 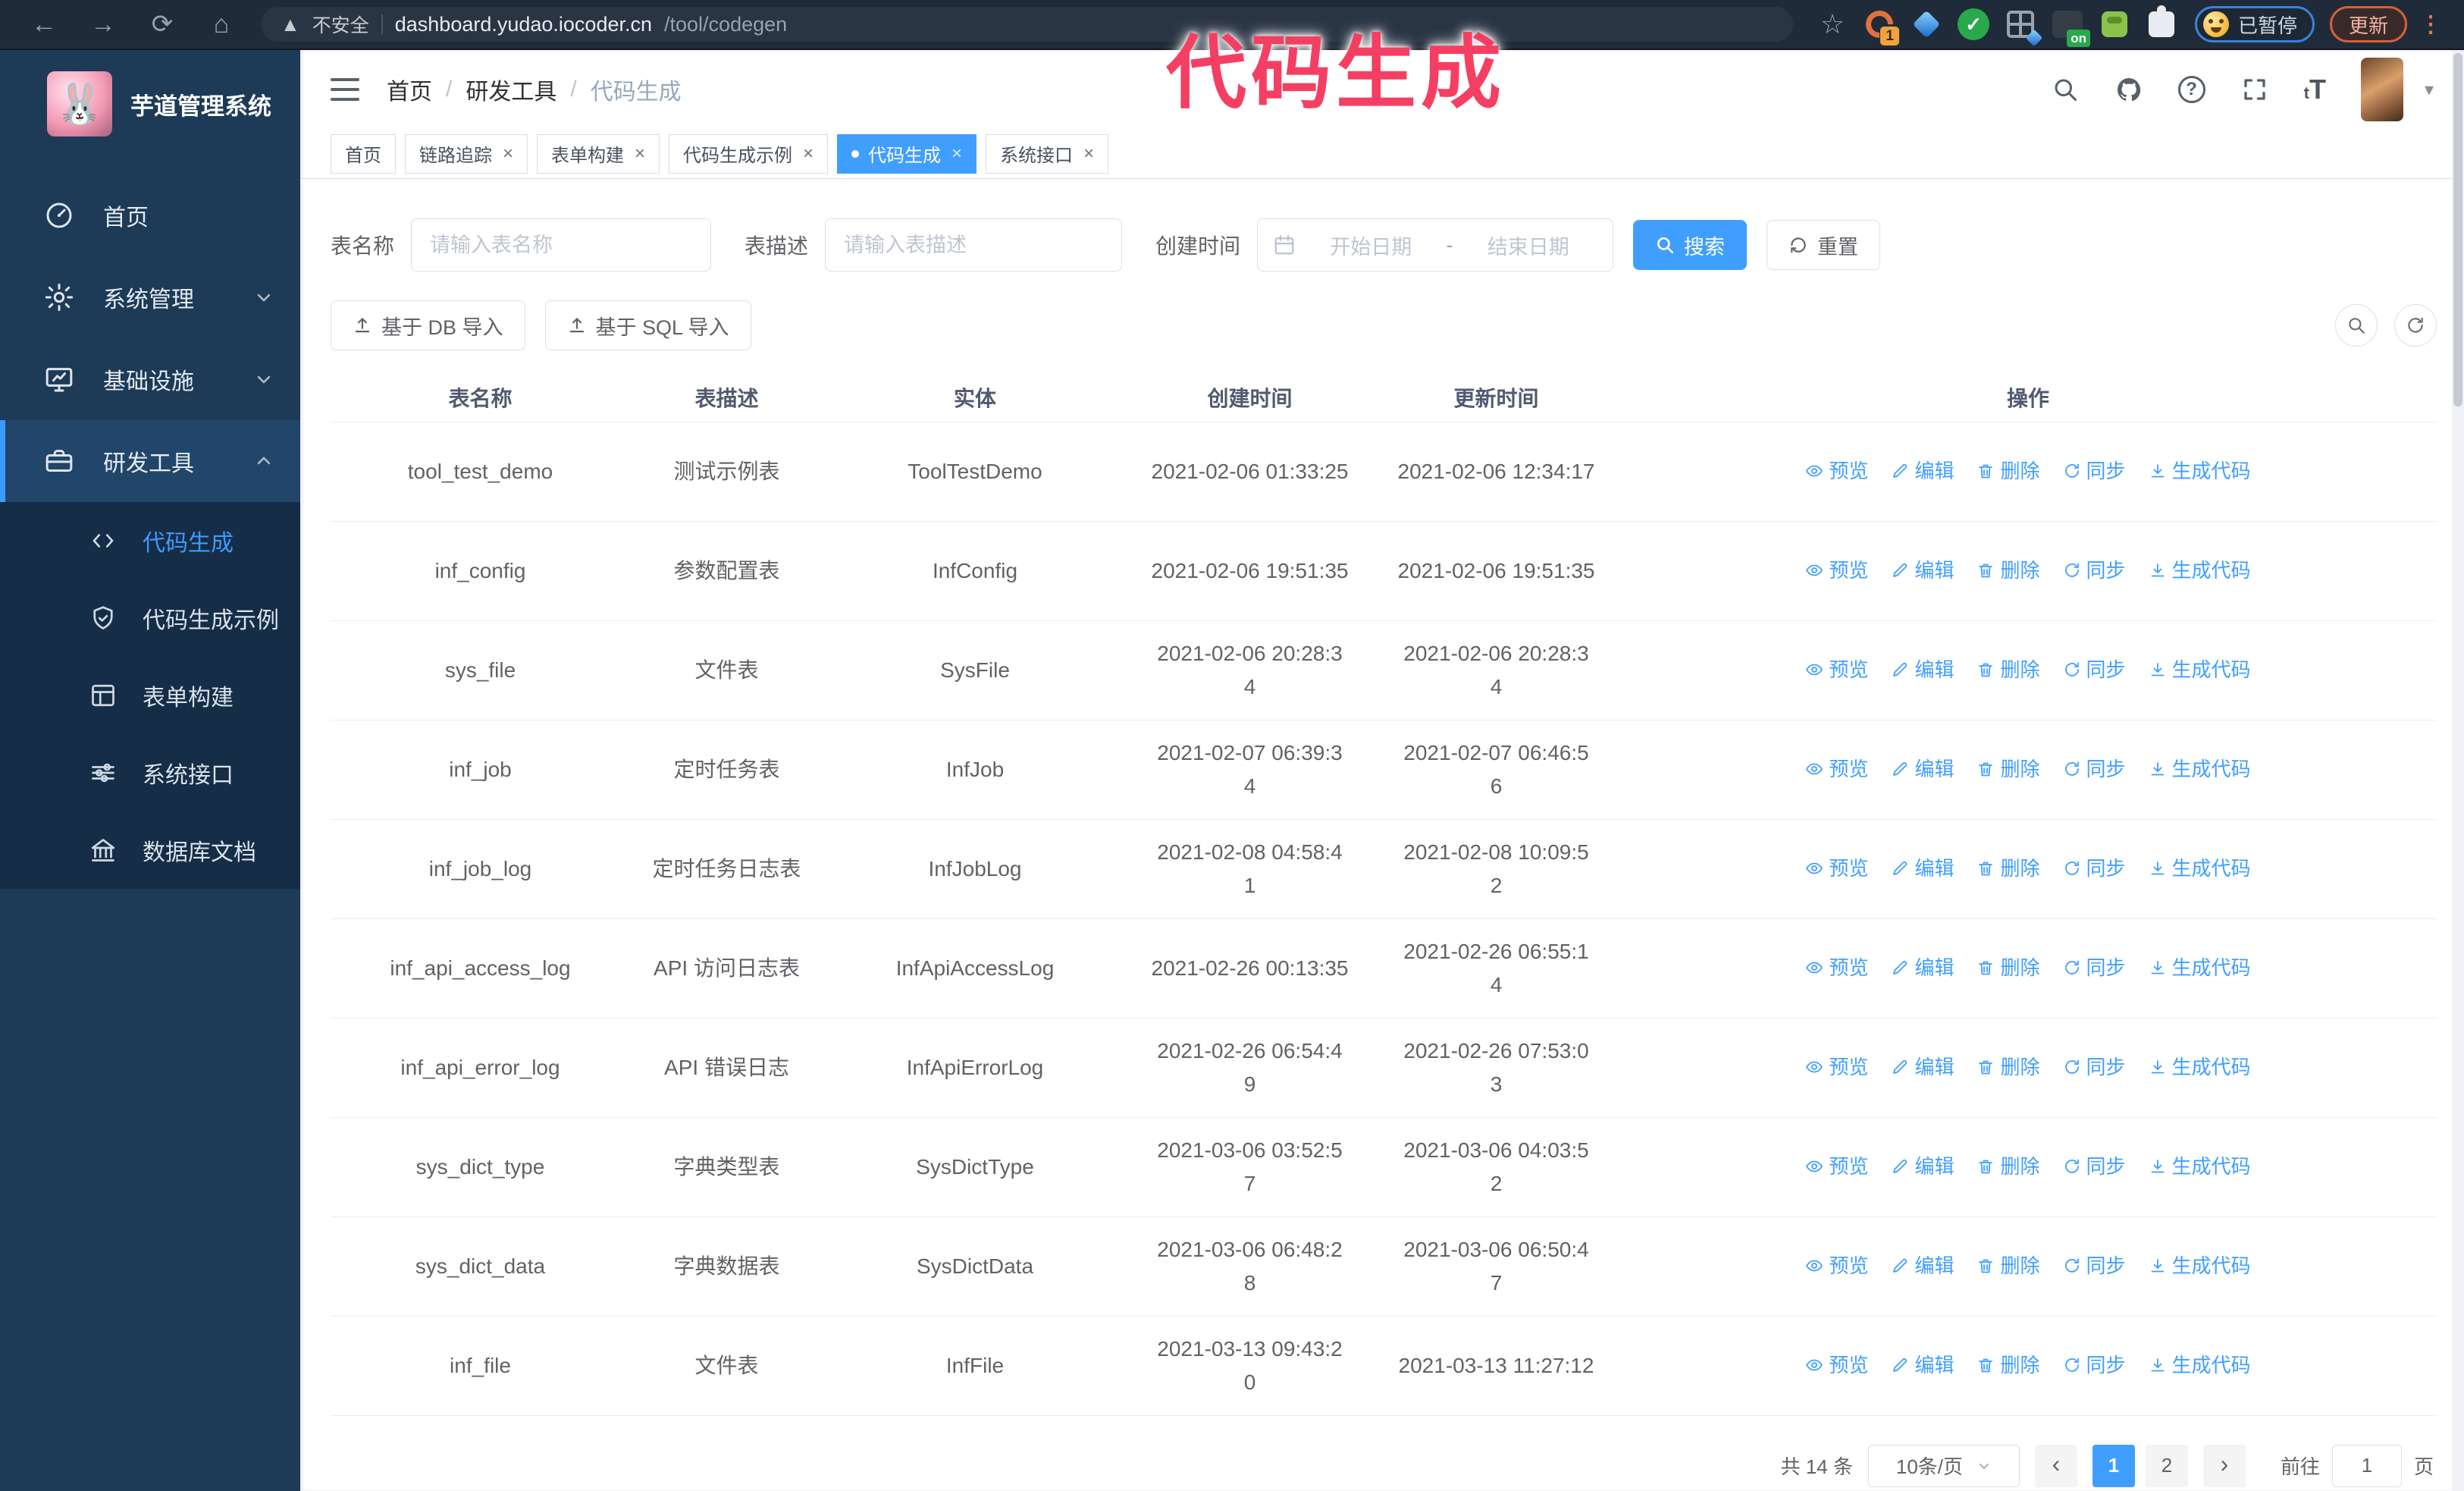 I want to click on search-button: 搜索, so click(x=1691, y=245).